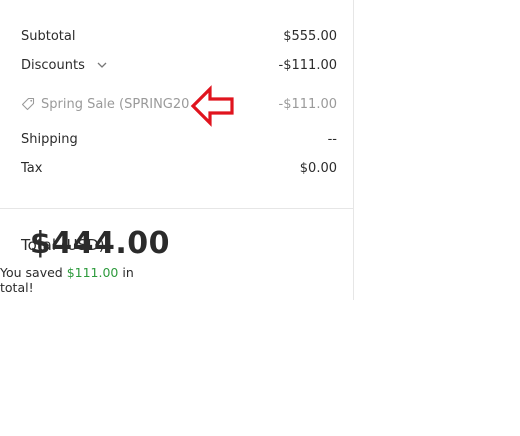  Describe the element at coordinates (102, 65) in the screenshot. I see `chevron-down-icon` at that location.